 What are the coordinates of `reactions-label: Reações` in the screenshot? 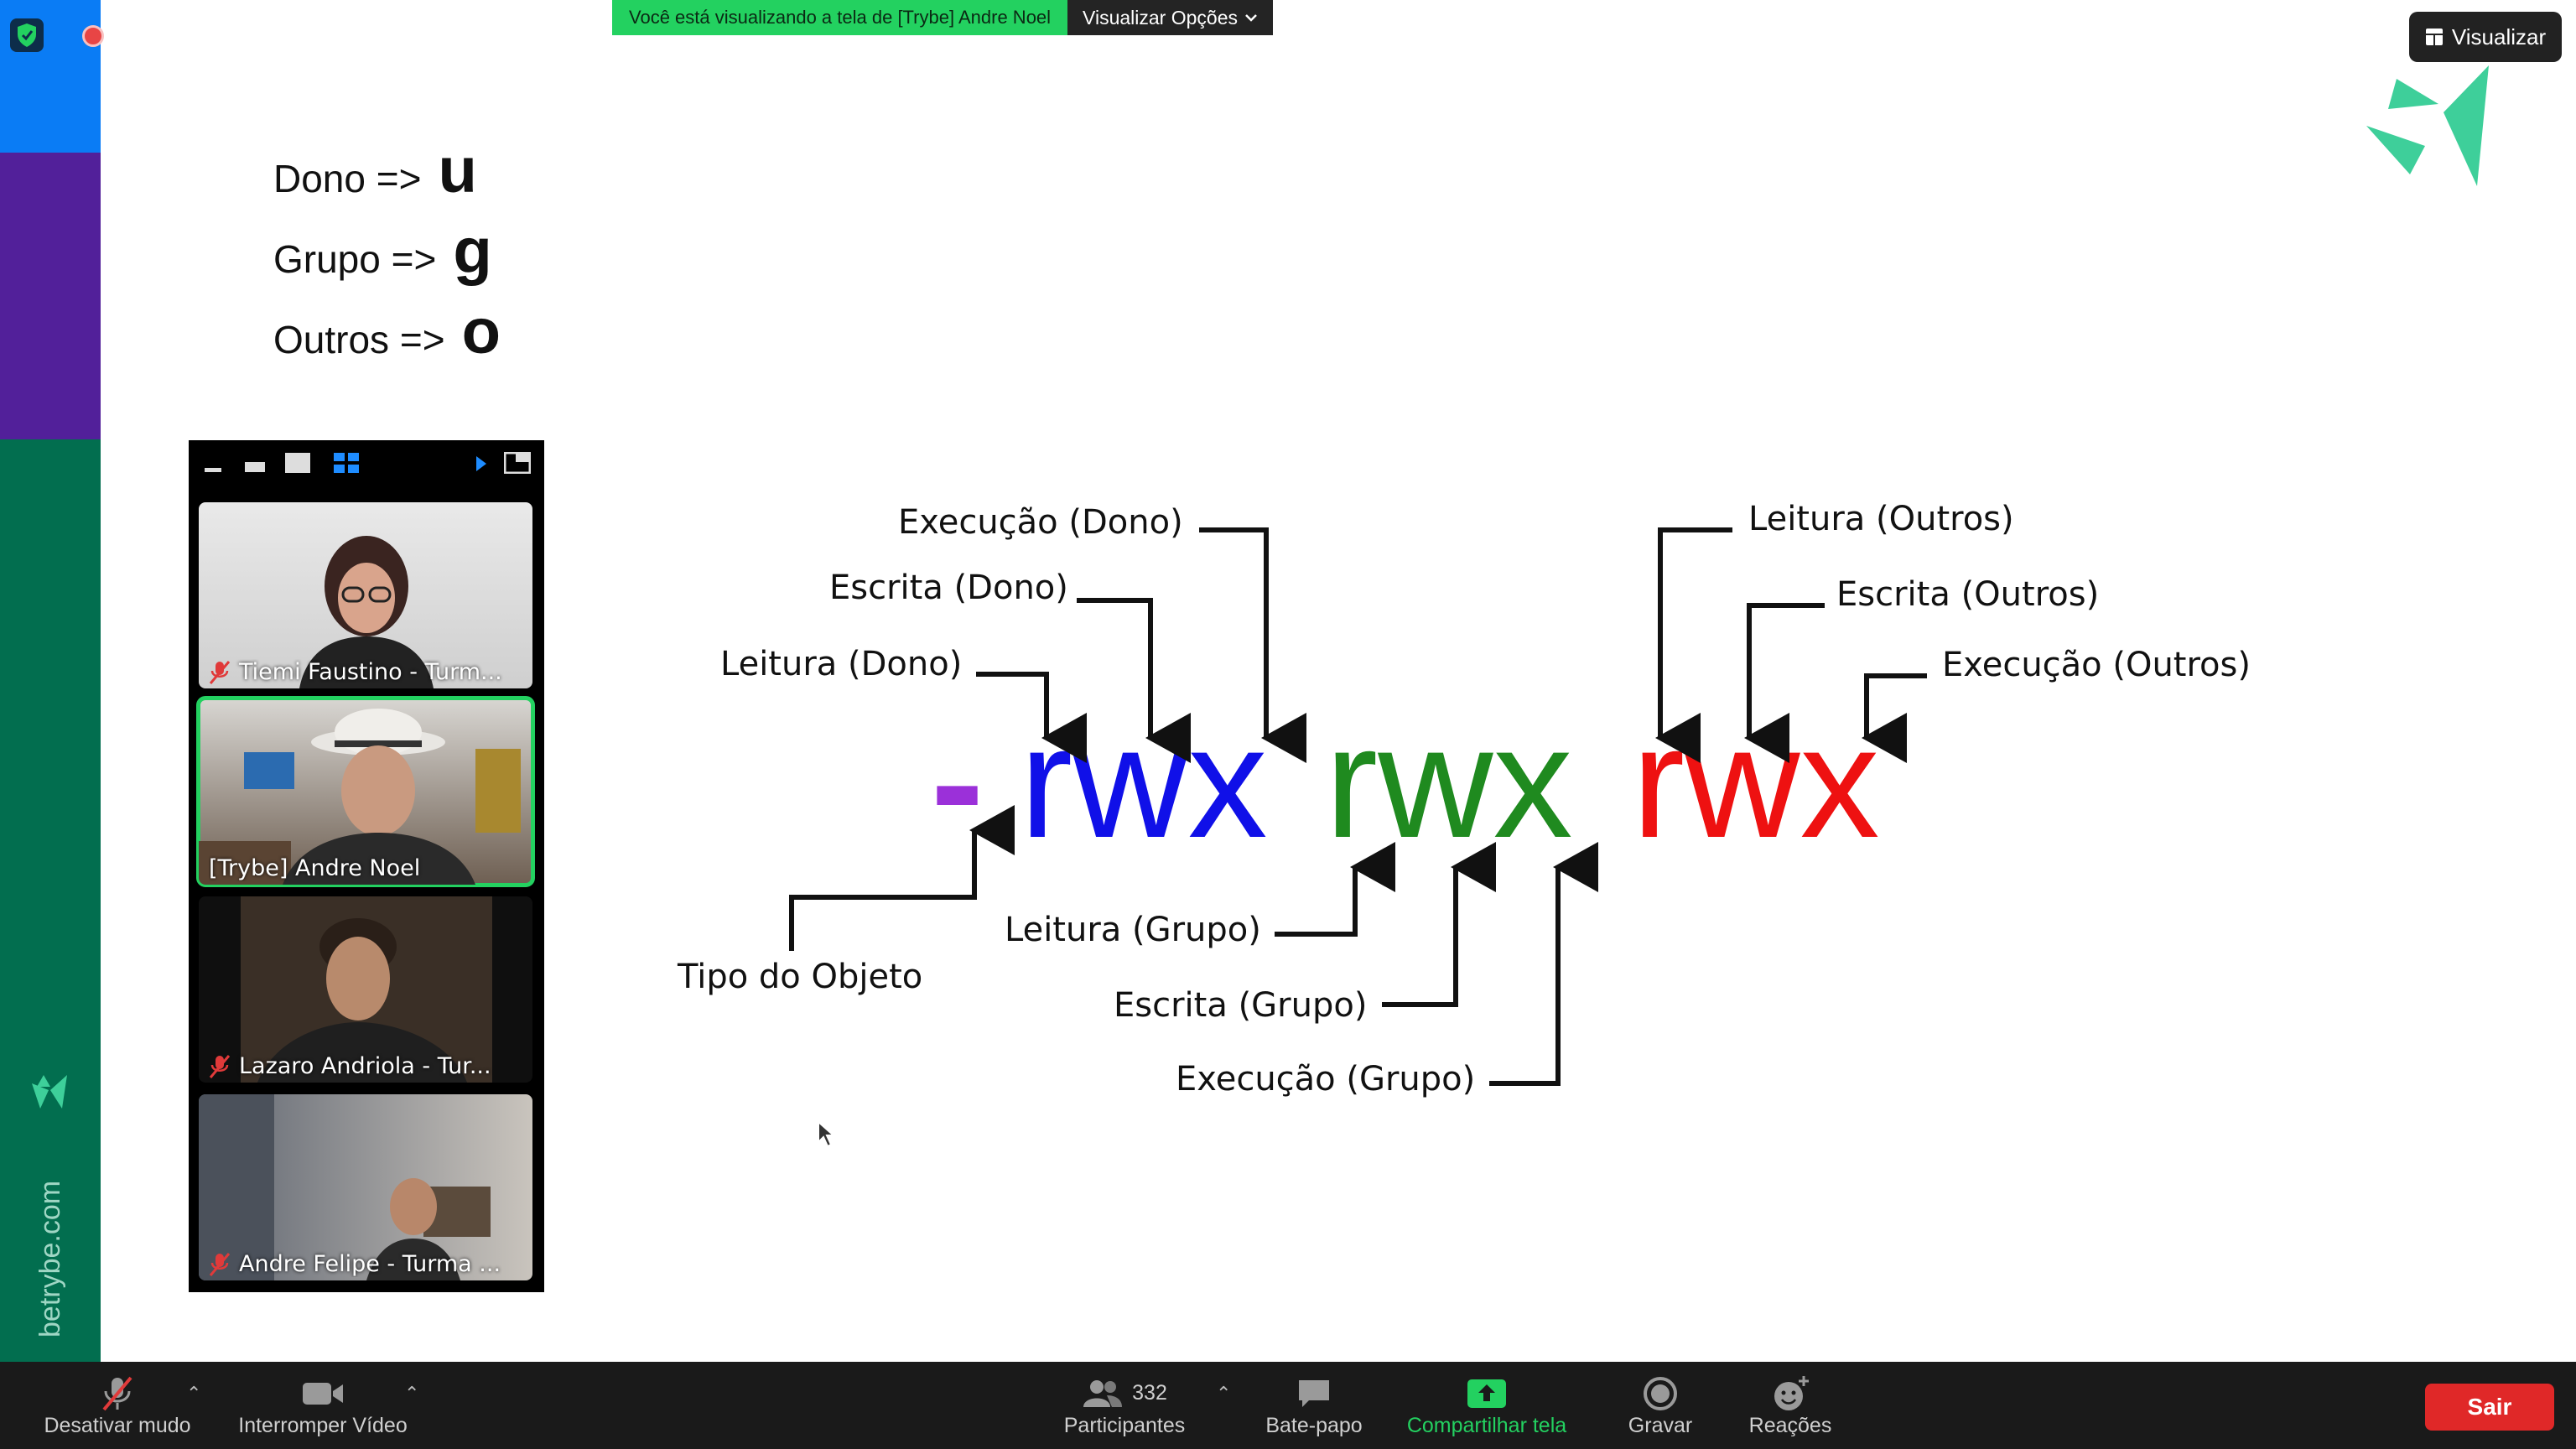 It's located at (1790, 1425).